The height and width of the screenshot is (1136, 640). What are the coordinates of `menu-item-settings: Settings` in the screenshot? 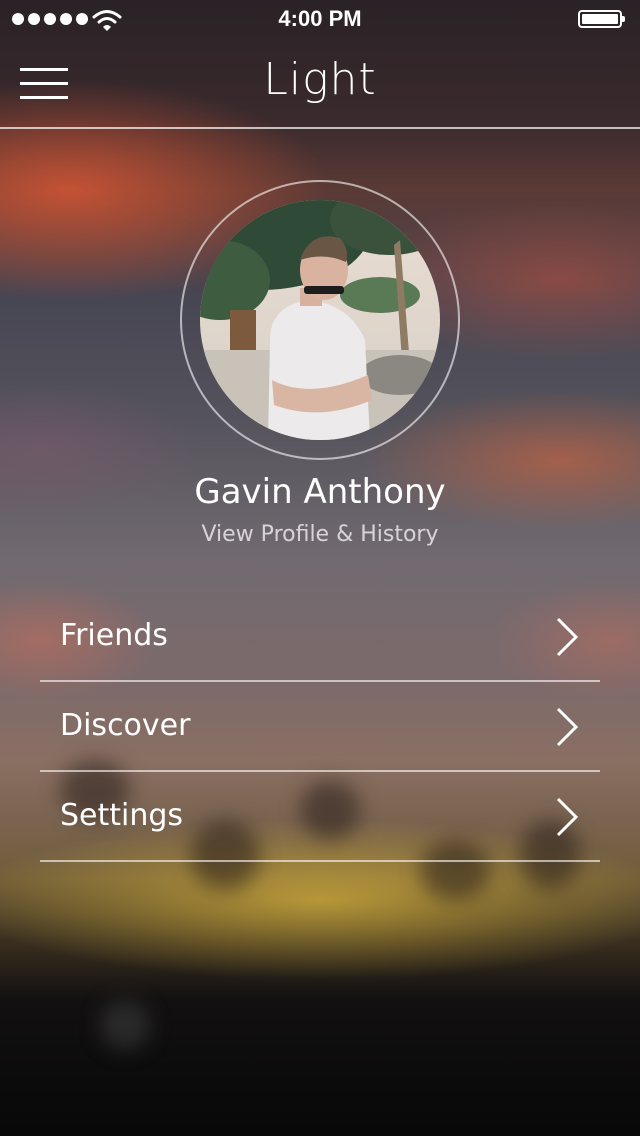 It's located at (320, 817).